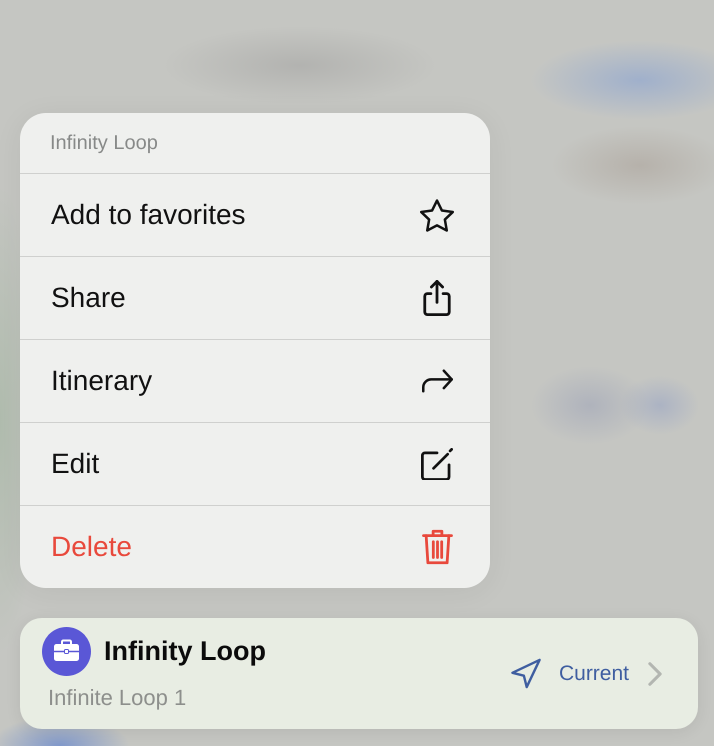 This screenshot has height=746, width=714. I want to click on briefcase-icon, so click(66, 651).